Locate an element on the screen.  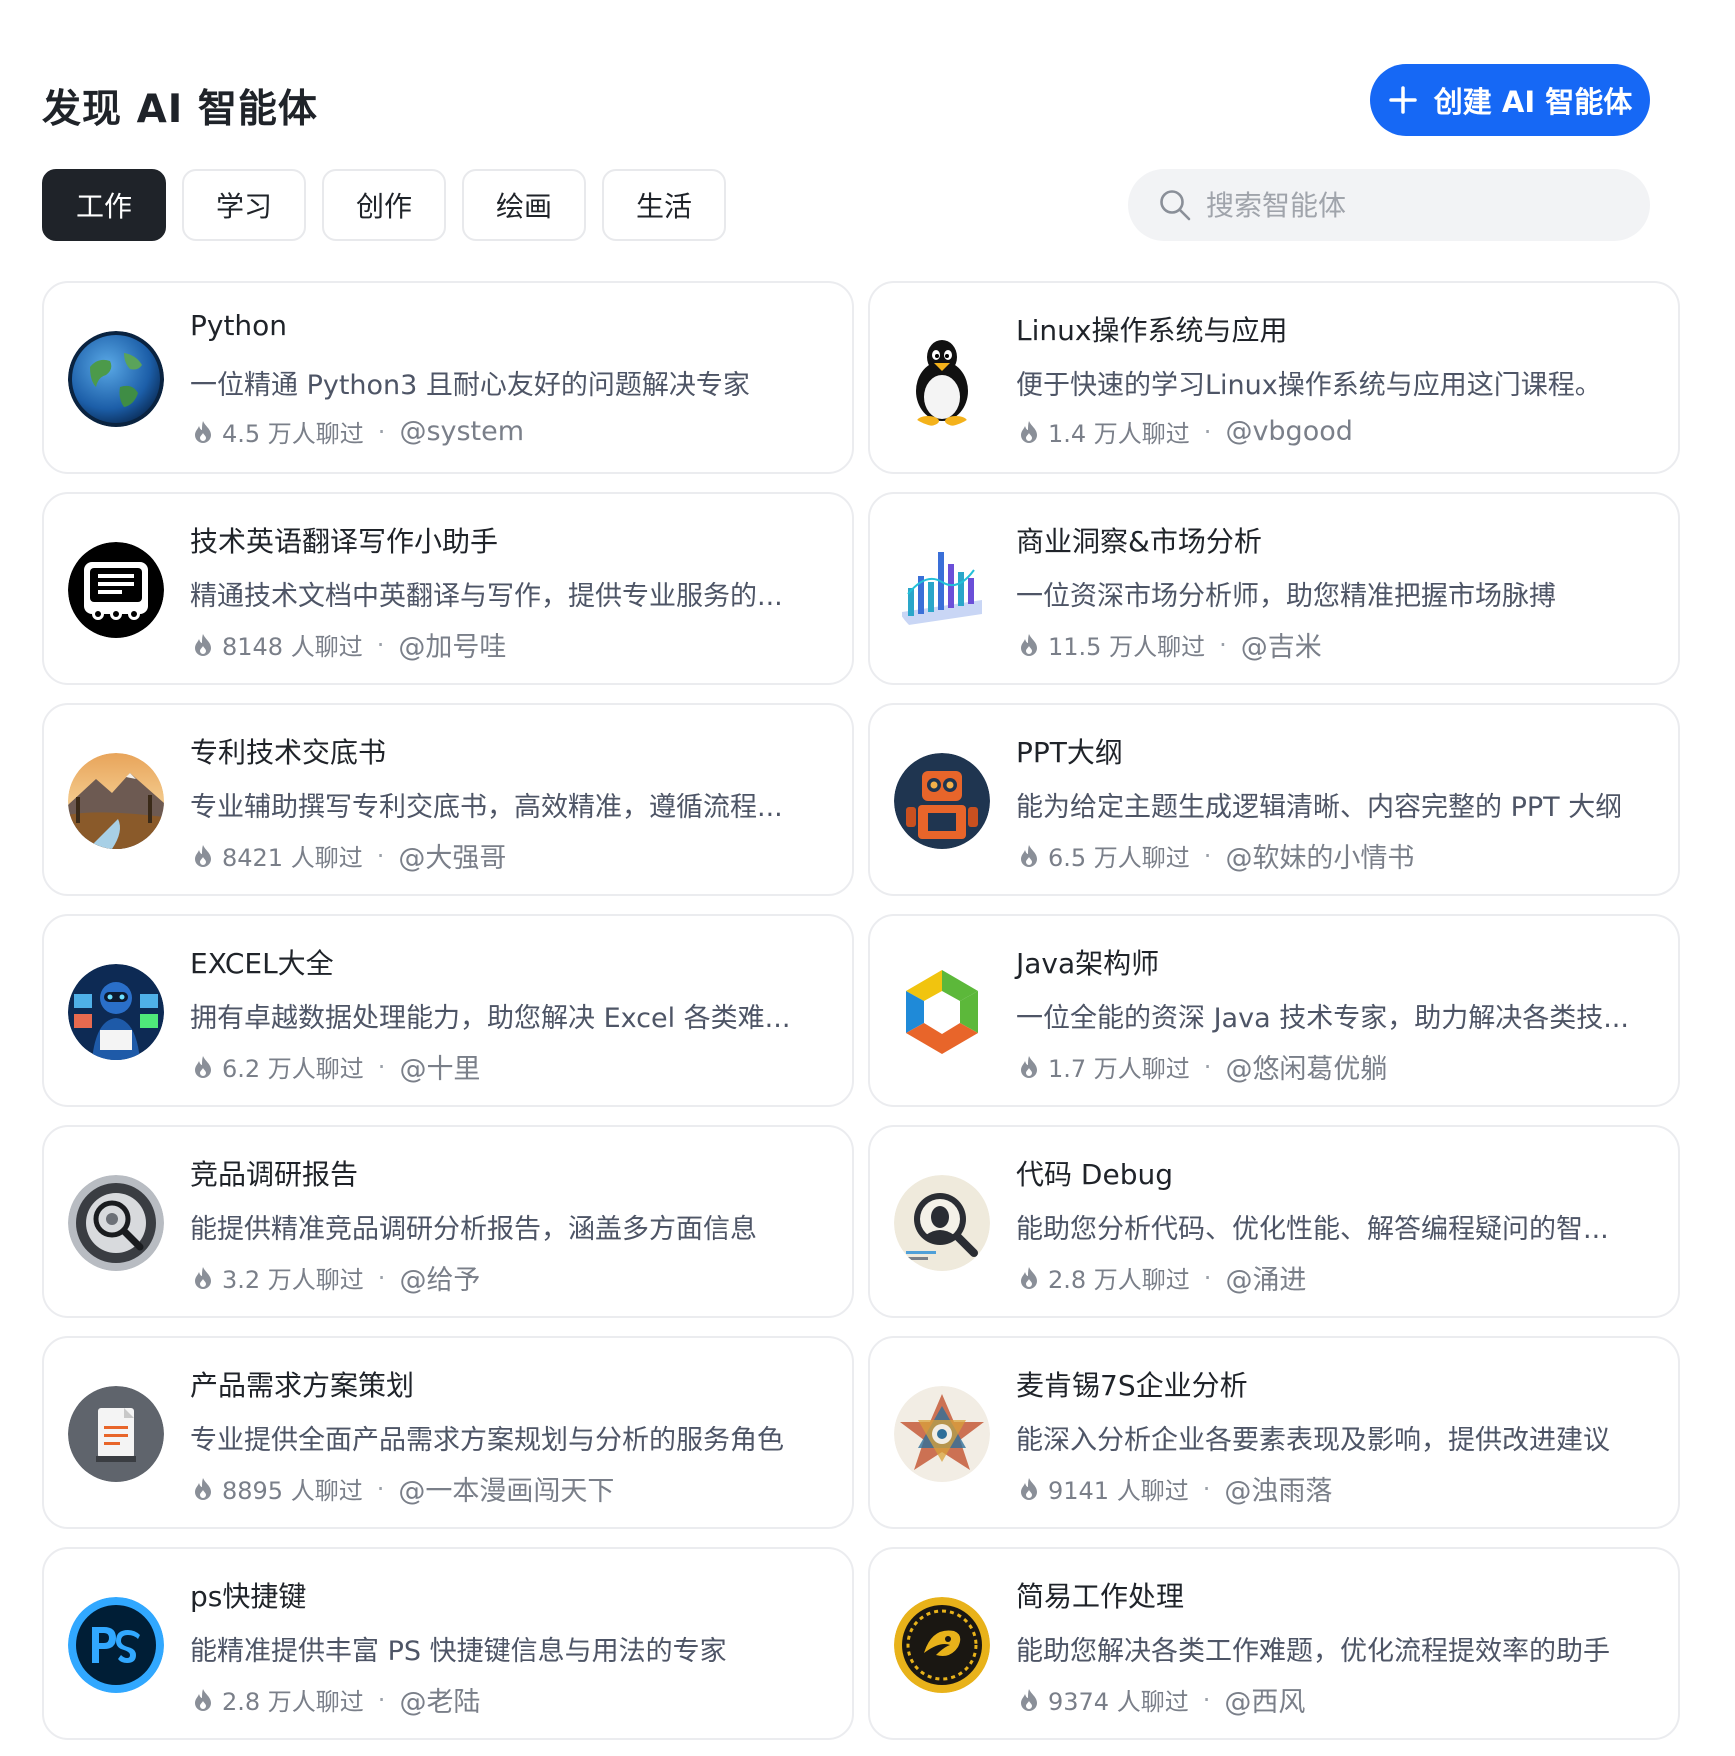
agent-name: 代码 Debug is located at coordinates (1094, 1174).